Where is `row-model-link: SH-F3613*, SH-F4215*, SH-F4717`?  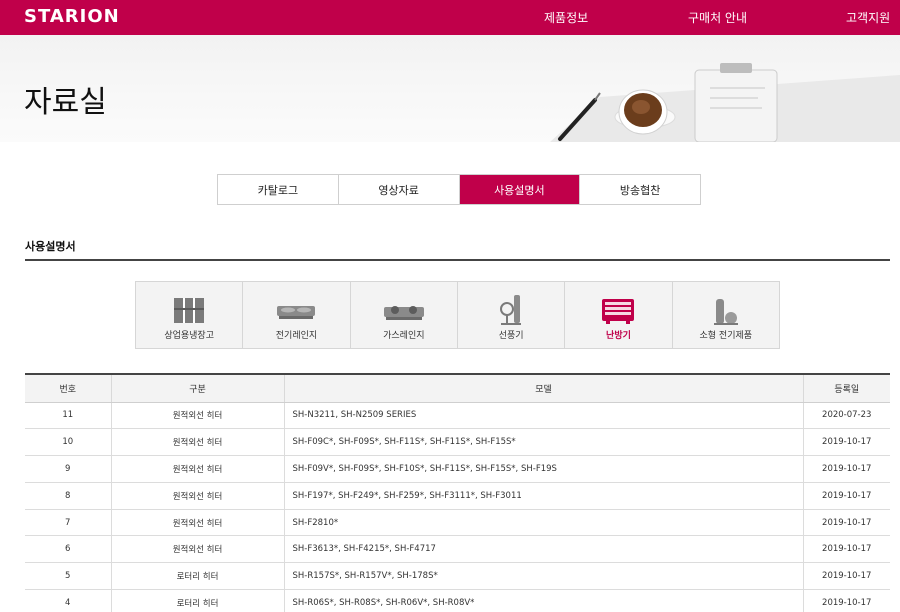
row-model-link: SH-F3613*, SH-F4215*, SH-F4717 is located at coordinates (543, 549).